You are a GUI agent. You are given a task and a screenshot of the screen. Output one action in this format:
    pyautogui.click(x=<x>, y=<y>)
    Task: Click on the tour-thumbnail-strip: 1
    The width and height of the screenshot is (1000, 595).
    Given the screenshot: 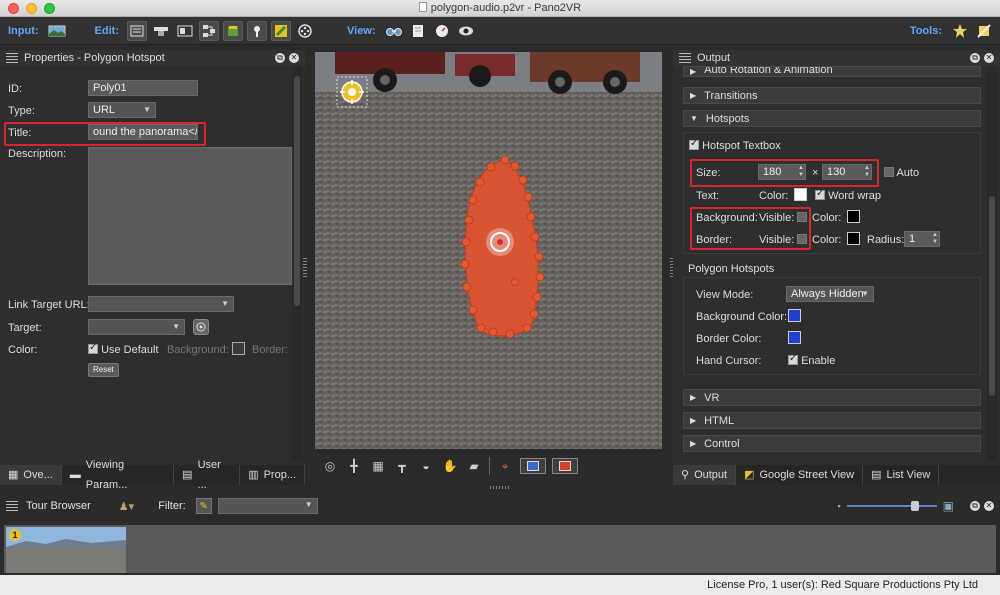 What is the action you would take?
    pyautogui.click(x=500, y=549)
    